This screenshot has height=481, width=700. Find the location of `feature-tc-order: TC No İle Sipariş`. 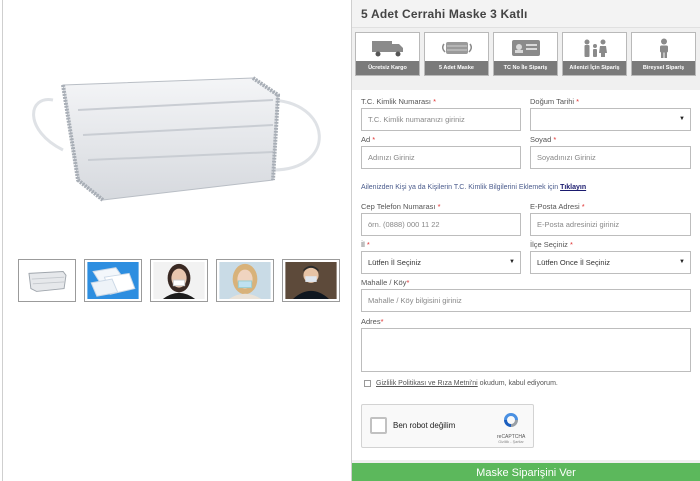

feature-tc-order: TC No İle Sipariş is located at coordinates (525, 54).